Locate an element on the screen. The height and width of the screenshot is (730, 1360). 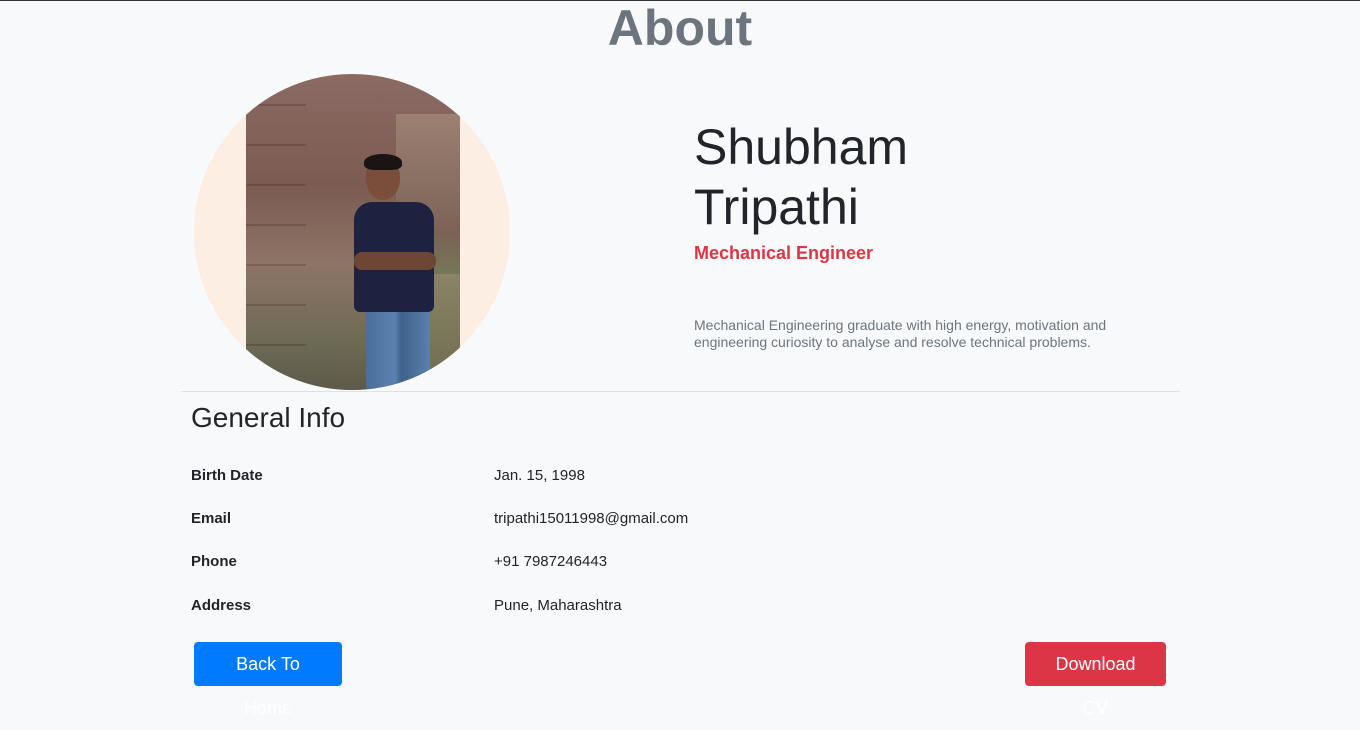
profile-role: Mechanical Engineer is located at coordinates (784, 253).